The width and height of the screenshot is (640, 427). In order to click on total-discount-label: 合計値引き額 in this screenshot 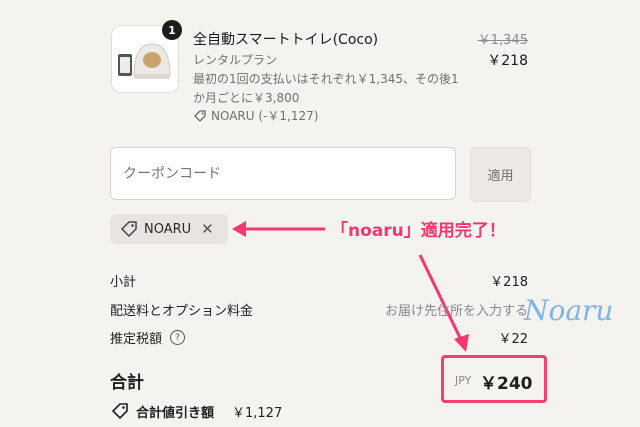, I will do `click(175, 413)`.